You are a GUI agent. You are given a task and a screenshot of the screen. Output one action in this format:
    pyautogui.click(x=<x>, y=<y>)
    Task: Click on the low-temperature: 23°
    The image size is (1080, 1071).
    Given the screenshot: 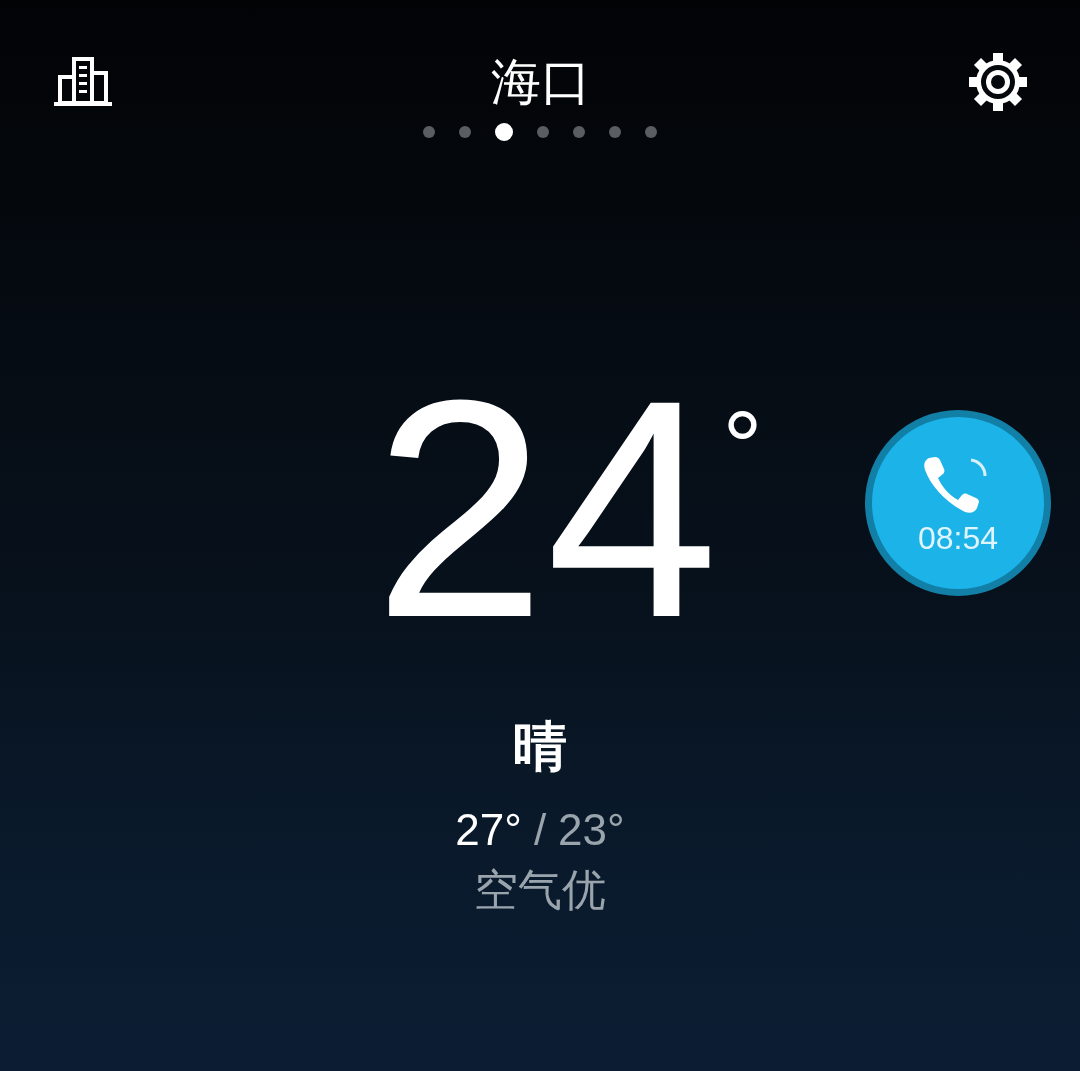 What is the action you would take?
    pyautogui.click(x=591, y=830)
    